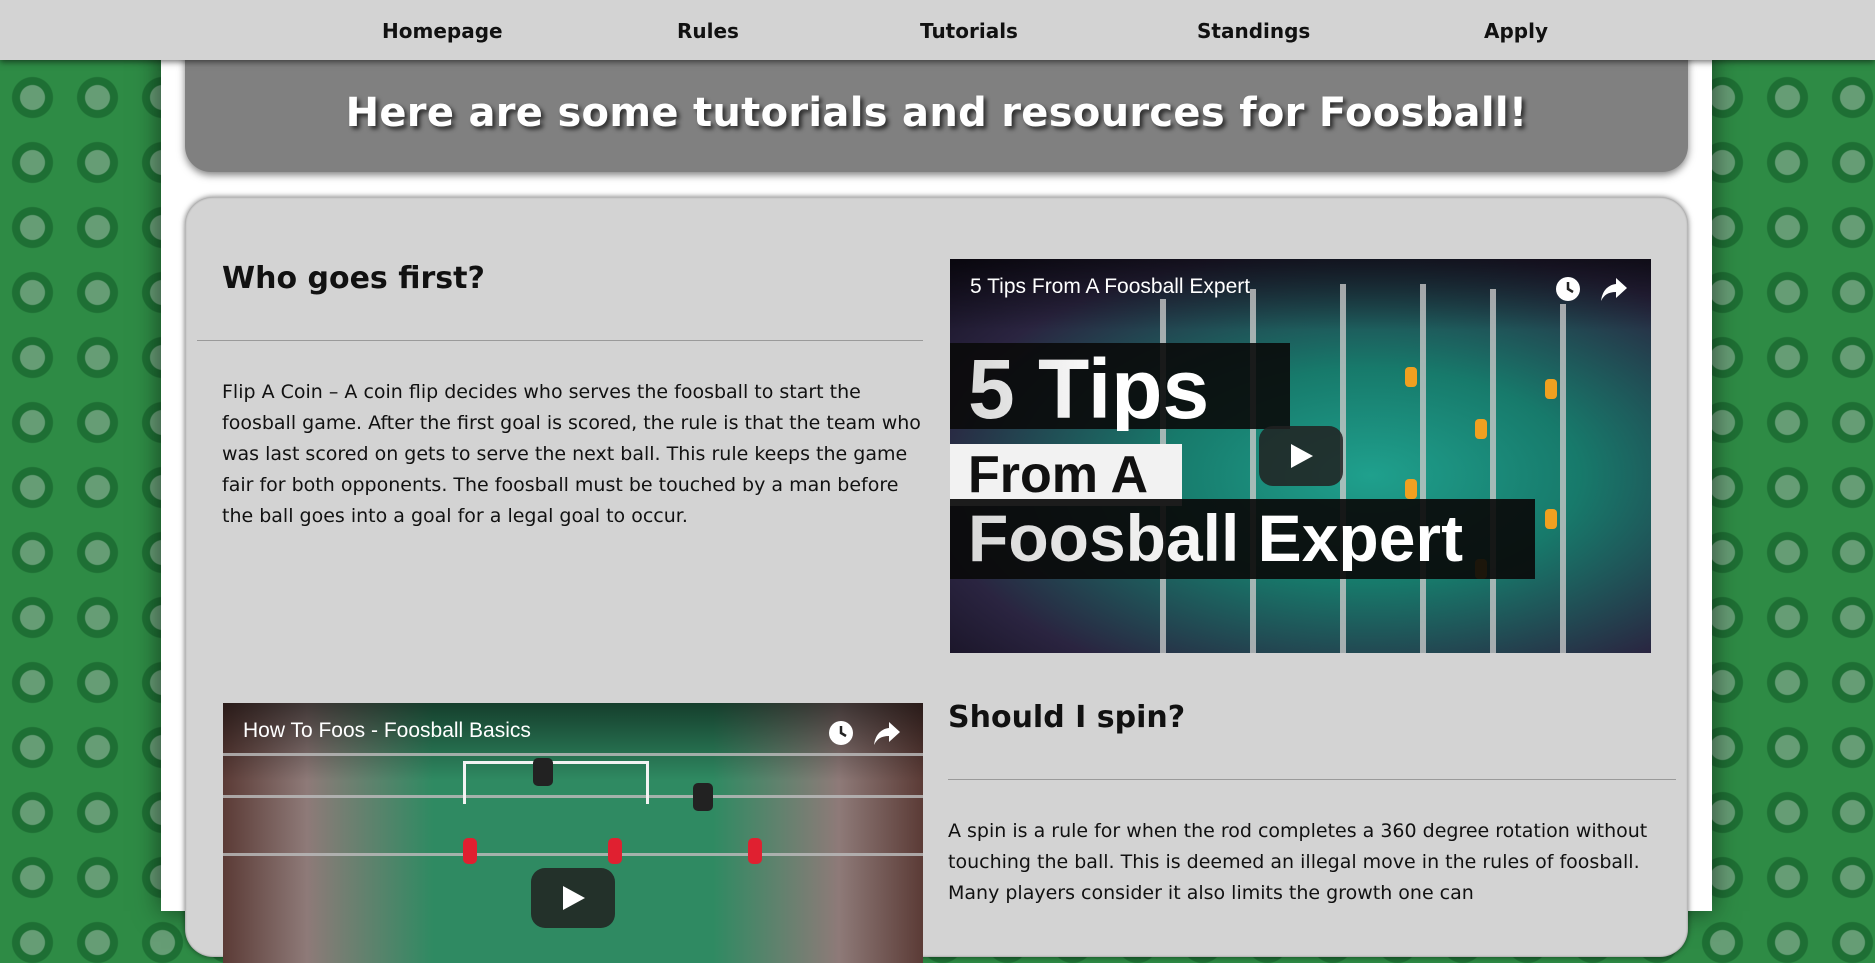 This screenshot has width=1875, height=963. I want to click on top-navbar: Homepage Rules Tutorials Standings Apply, so click(937, 30).